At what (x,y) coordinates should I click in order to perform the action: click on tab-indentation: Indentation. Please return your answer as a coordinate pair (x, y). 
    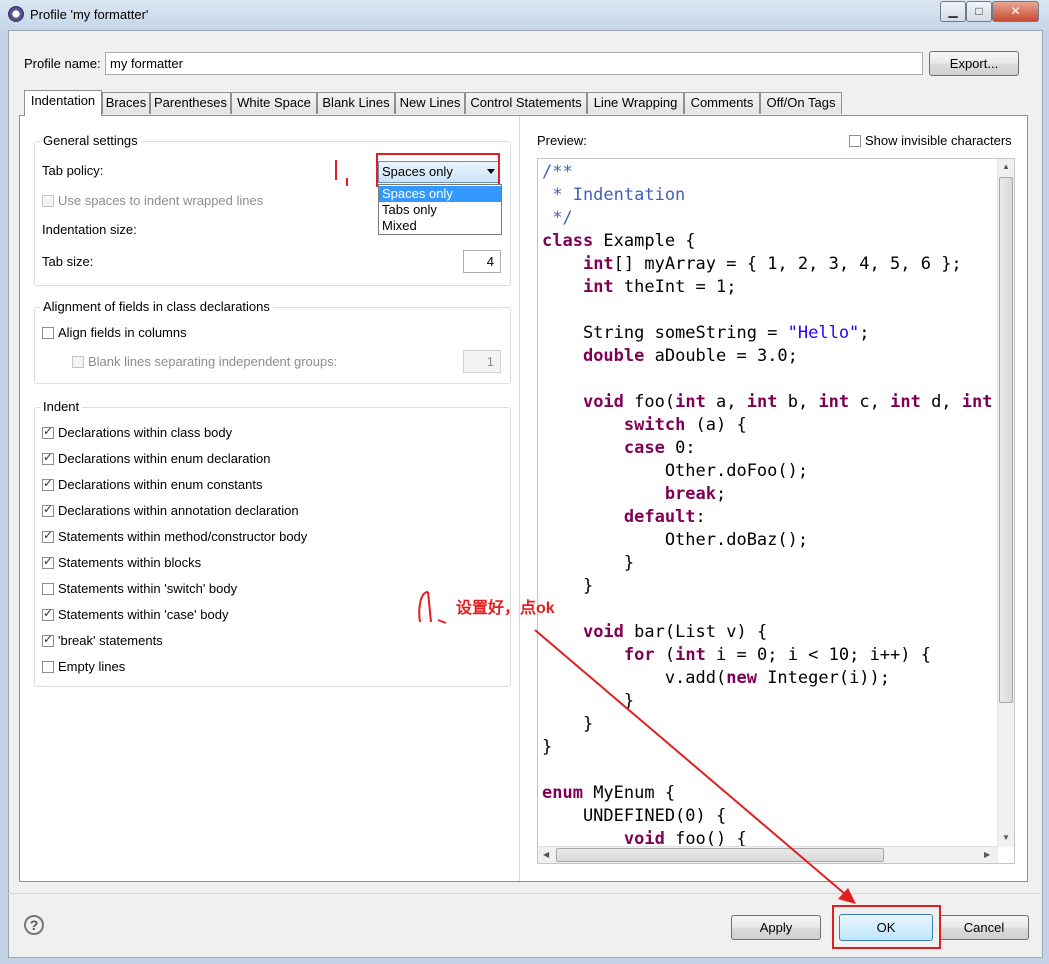
    Looking at the image, I should click on (63, 103).